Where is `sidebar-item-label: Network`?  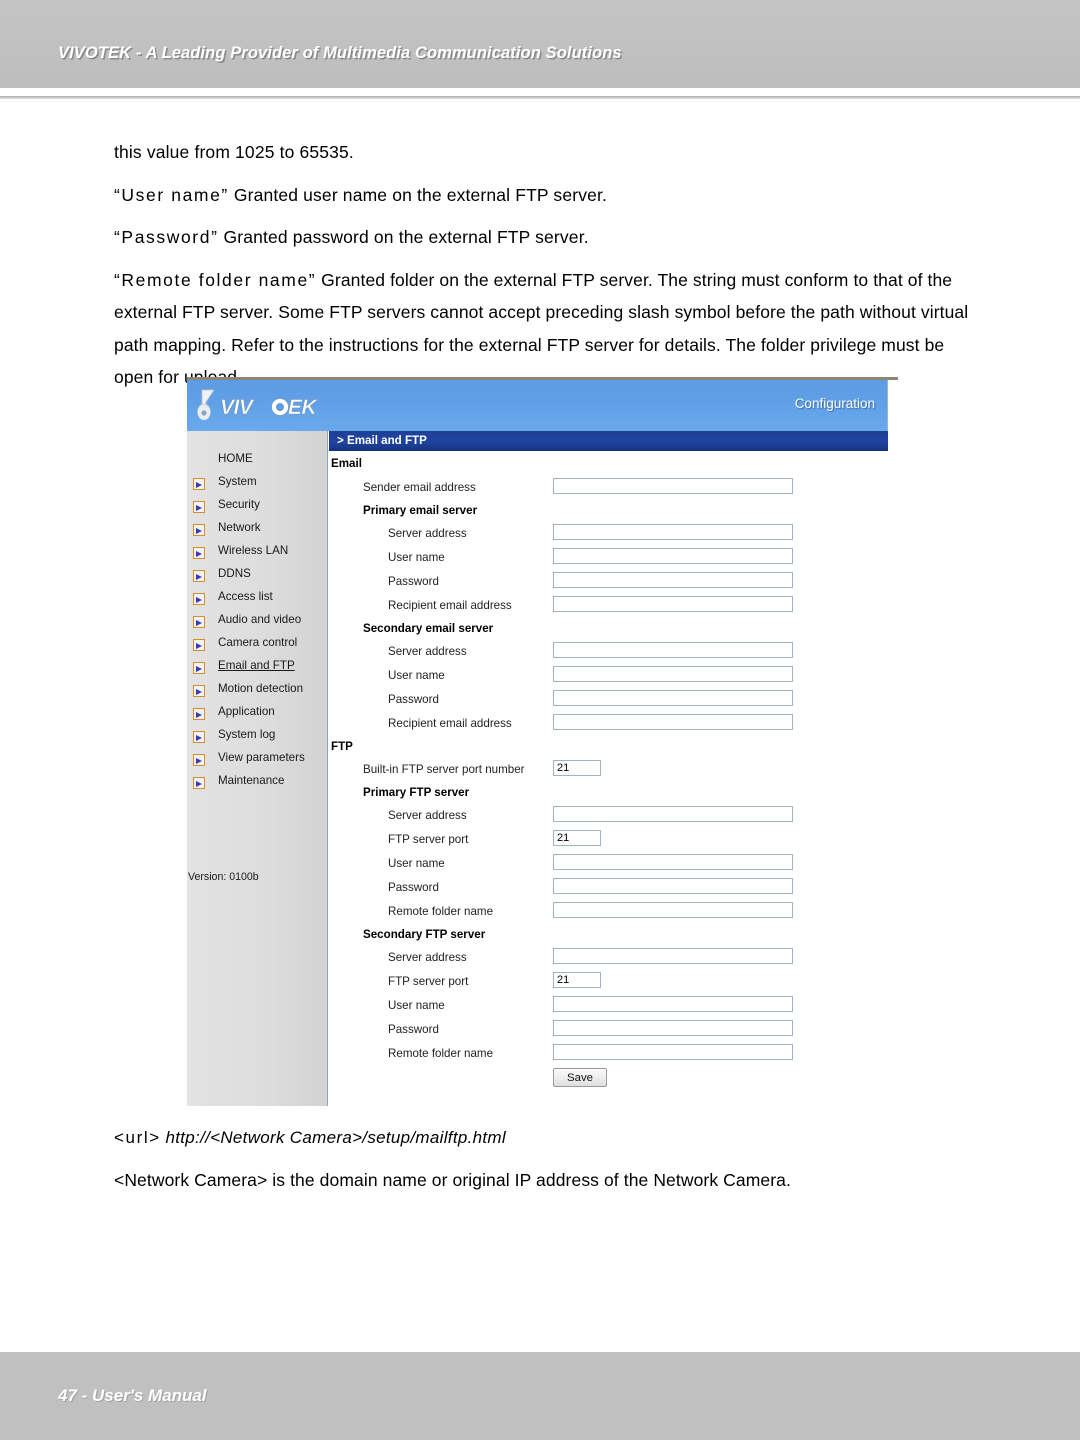
sidebar-item-label: Network is located at coordinates (239, 527).